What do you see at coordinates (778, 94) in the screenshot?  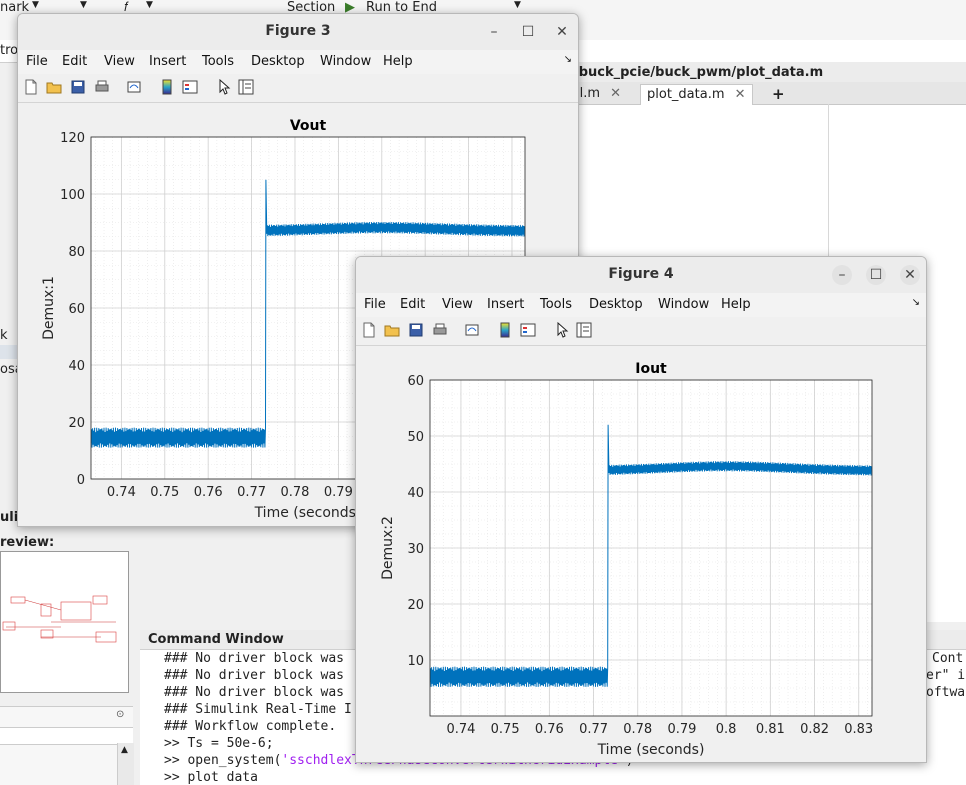 I see `add-tab-icon: +` at bounding box center [778, 94].